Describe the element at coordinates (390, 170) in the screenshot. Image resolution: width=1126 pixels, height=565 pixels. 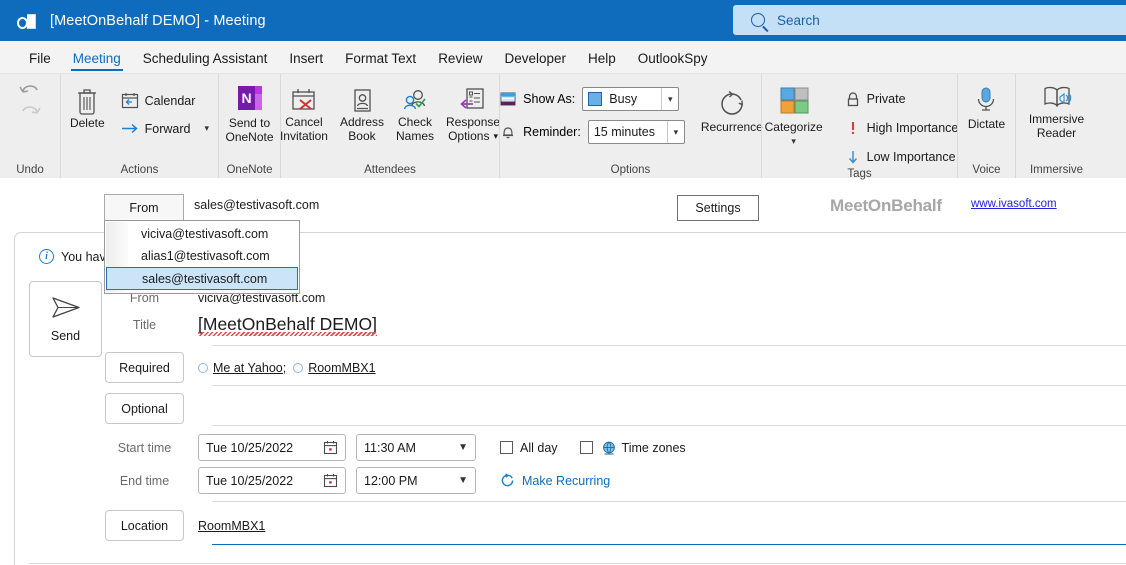
I see `ribbon-group-label-attendees: Attendees` at that location.